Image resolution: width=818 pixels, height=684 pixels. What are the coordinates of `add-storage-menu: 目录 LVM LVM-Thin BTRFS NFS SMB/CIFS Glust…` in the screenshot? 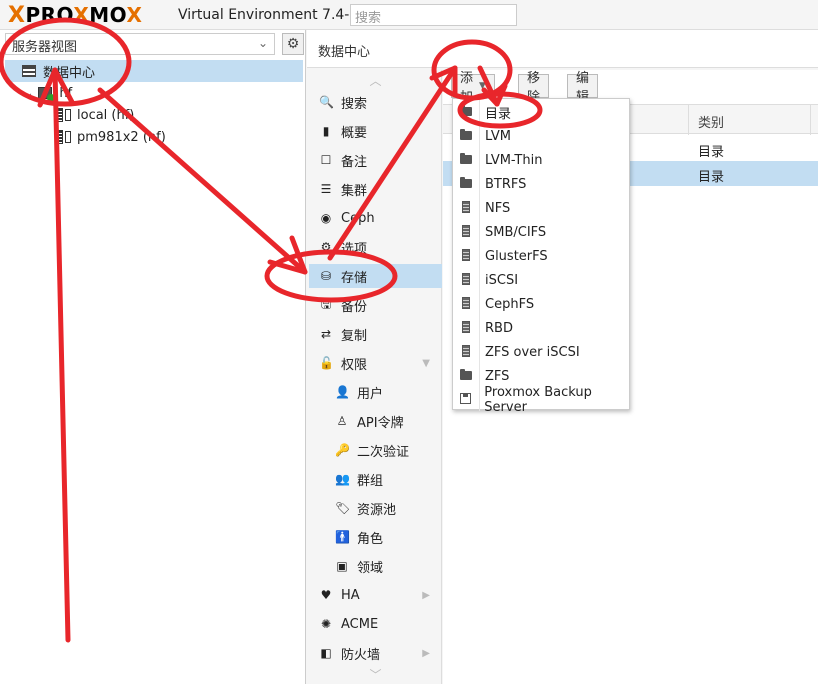 It's located at (541, 256).